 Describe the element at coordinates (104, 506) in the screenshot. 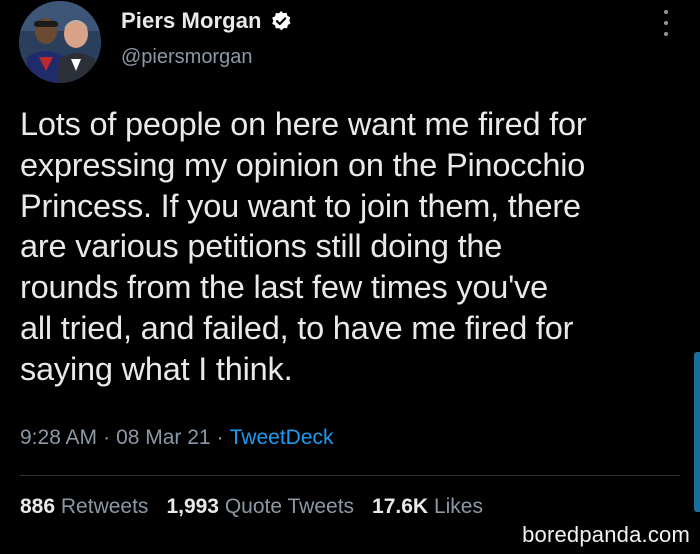

I see `retweets-label: Retweets` at that location.